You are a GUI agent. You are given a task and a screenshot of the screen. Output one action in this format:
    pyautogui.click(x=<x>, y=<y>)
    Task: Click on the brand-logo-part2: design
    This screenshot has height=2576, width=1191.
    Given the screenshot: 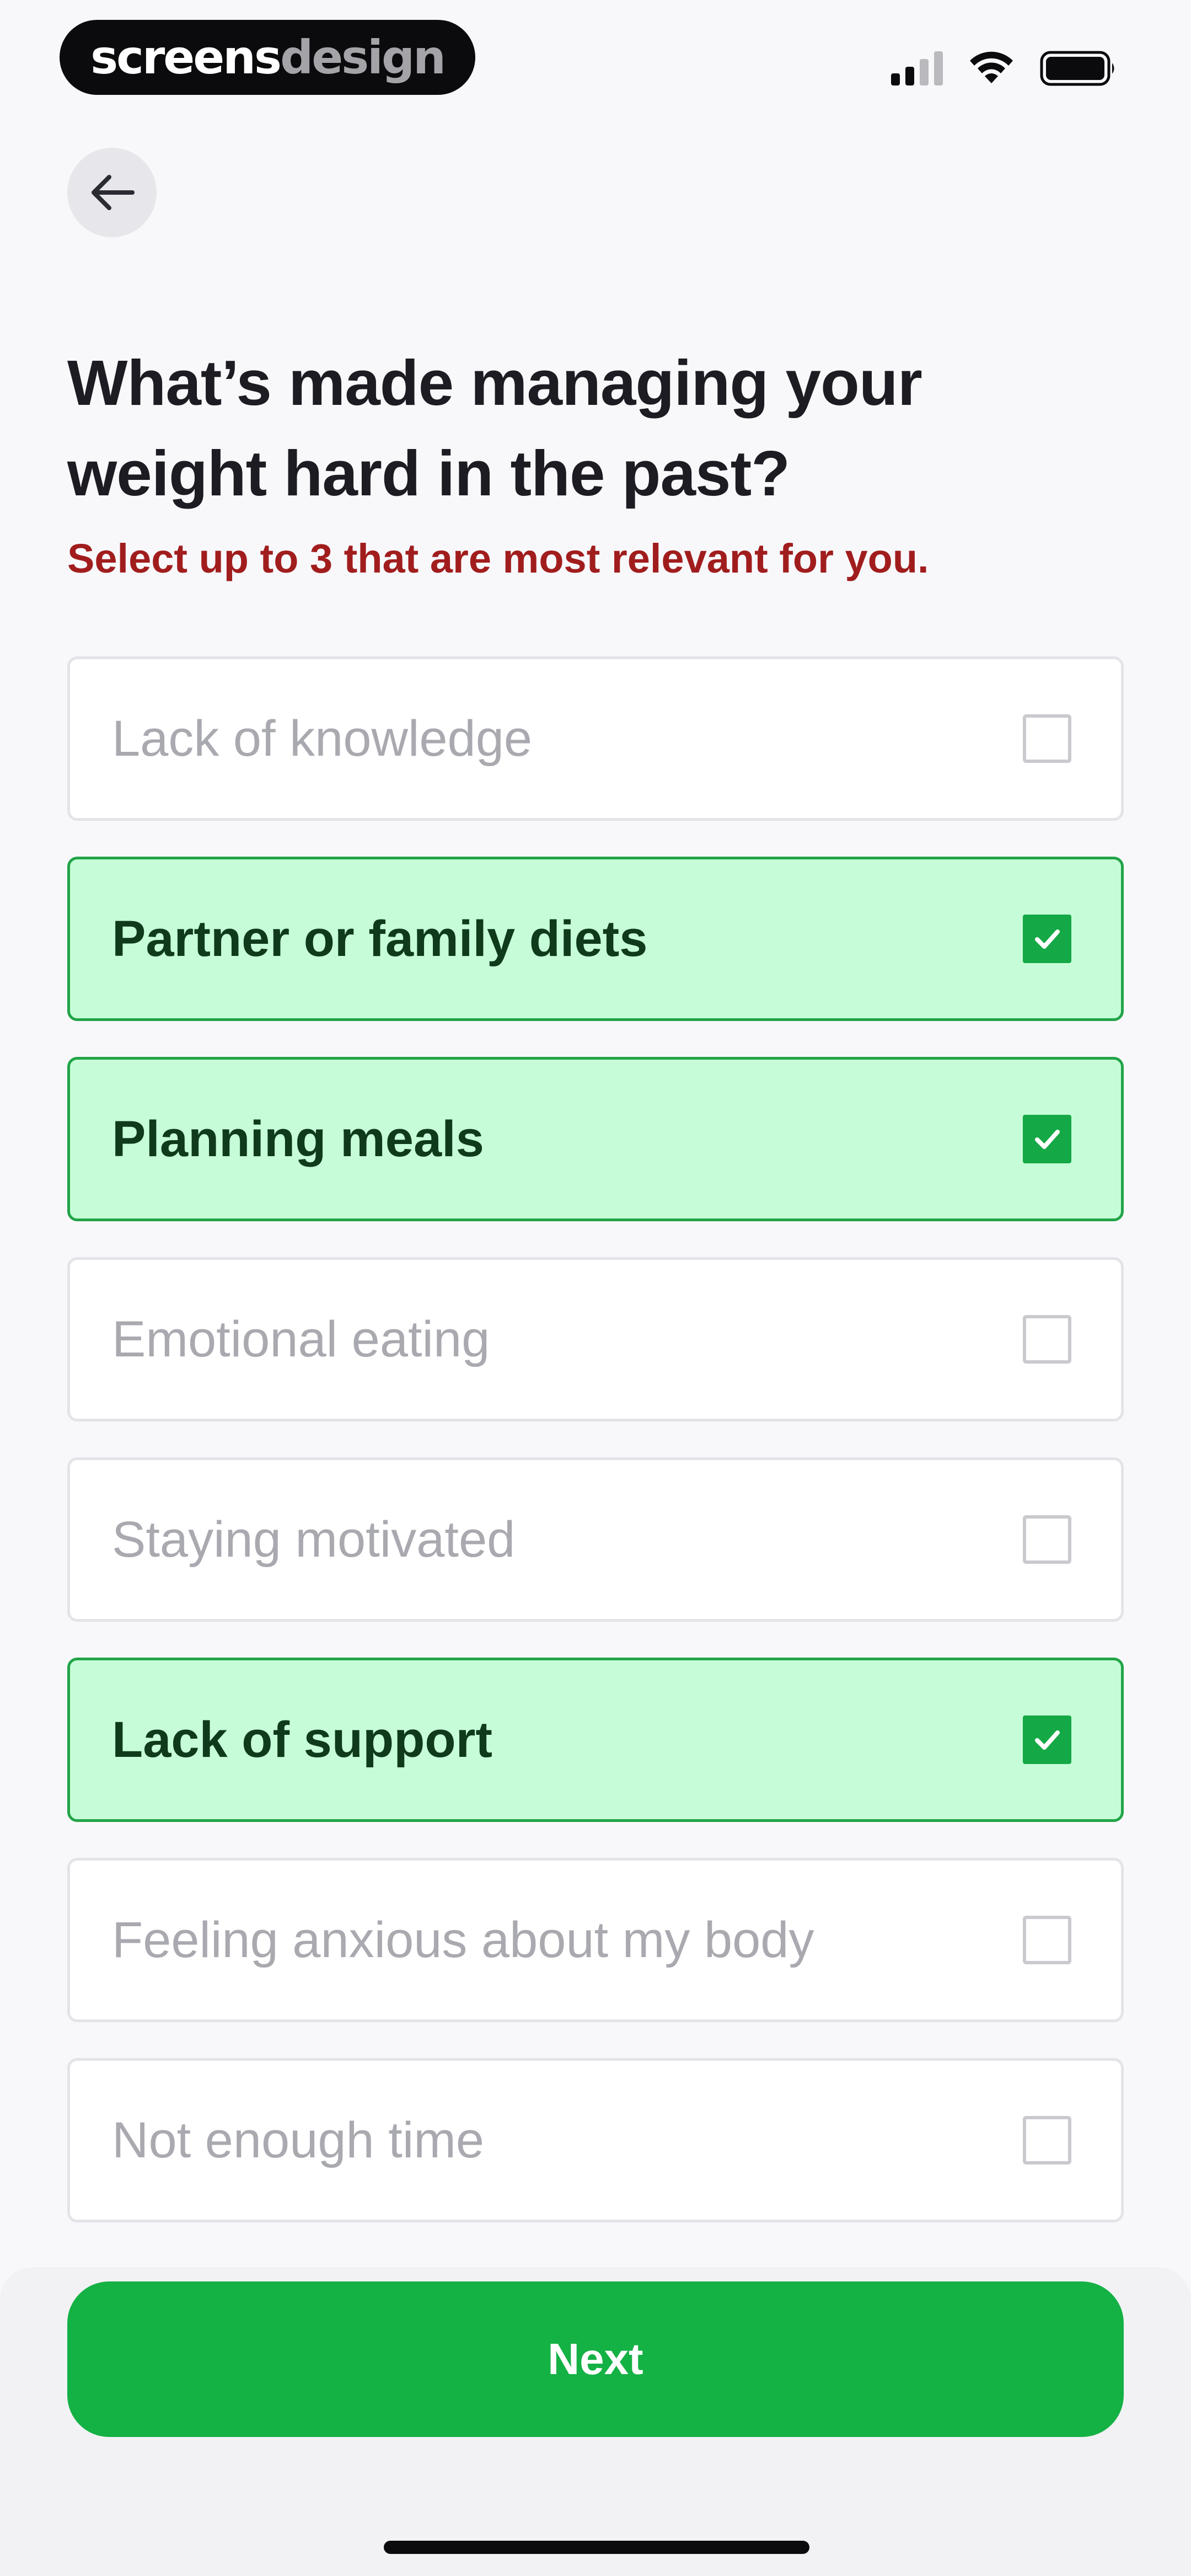 What is the action you would take?
    pyautogui.click(x=363, y=57)
    